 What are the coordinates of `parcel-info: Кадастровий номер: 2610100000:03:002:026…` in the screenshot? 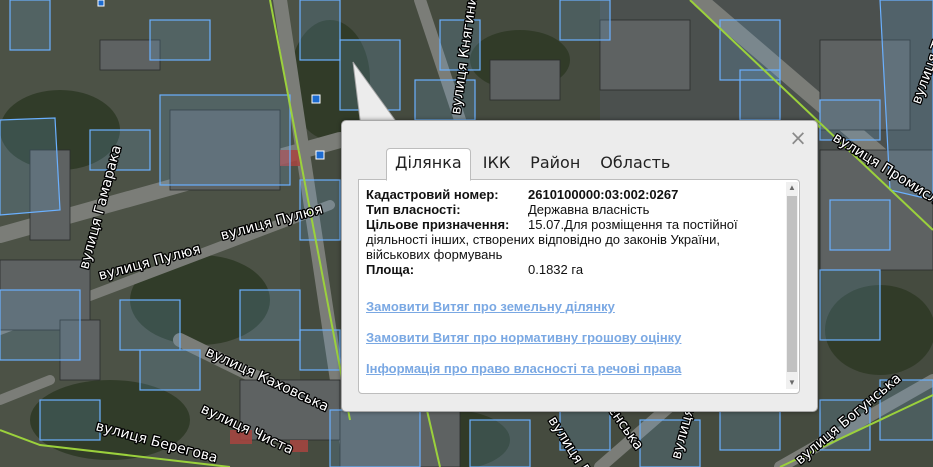 It's located at (571, 232).